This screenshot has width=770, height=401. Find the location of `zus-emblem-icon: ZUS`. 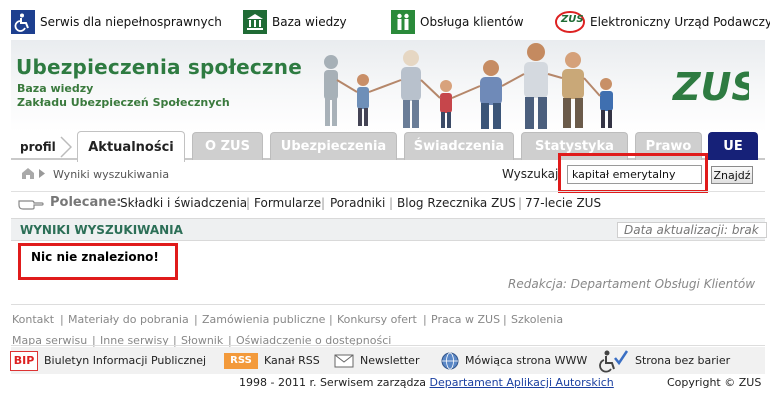

zus-emblem-icon: ZUS is located at coordinates (570, 22).